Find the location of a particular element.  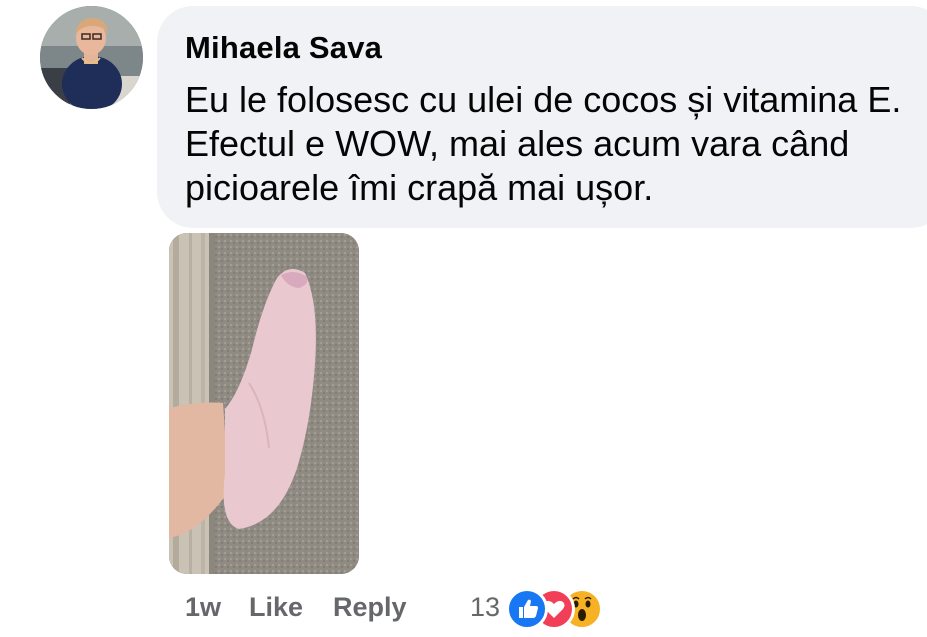

reaction-count: 13 is located at coordinates (485, 607).